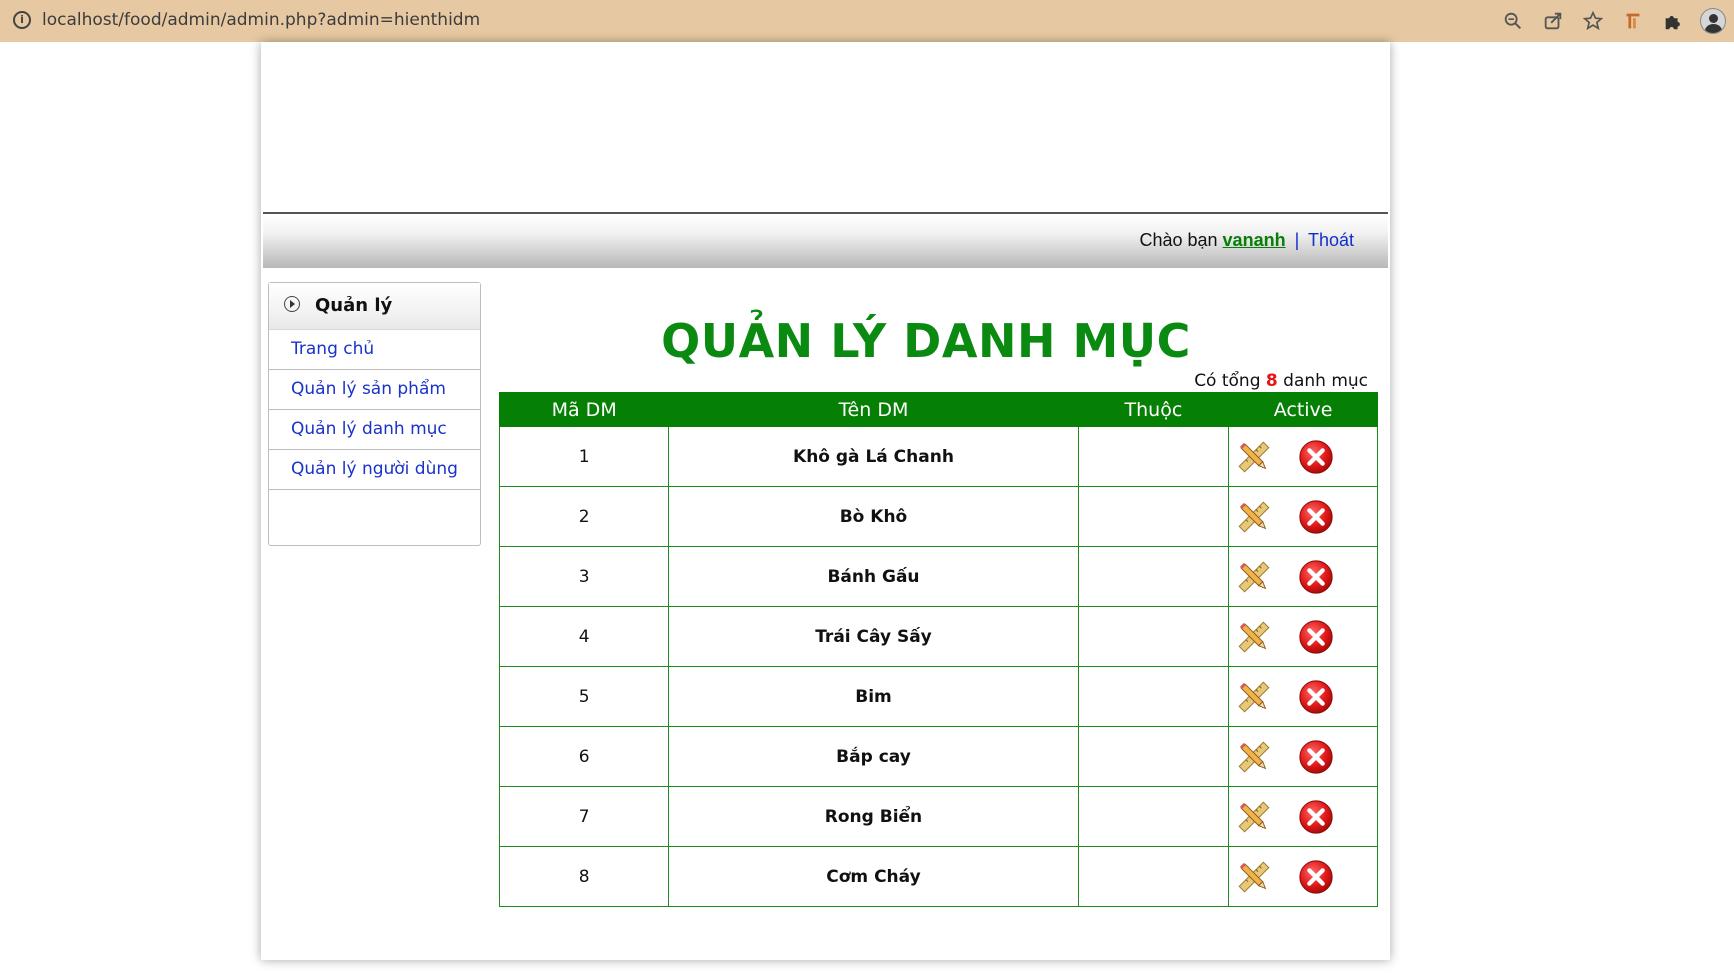 The width and height of the screenshot is (1734, 973). I want to click on cell-name: Trái Cây Sấy, so click(873, 636).